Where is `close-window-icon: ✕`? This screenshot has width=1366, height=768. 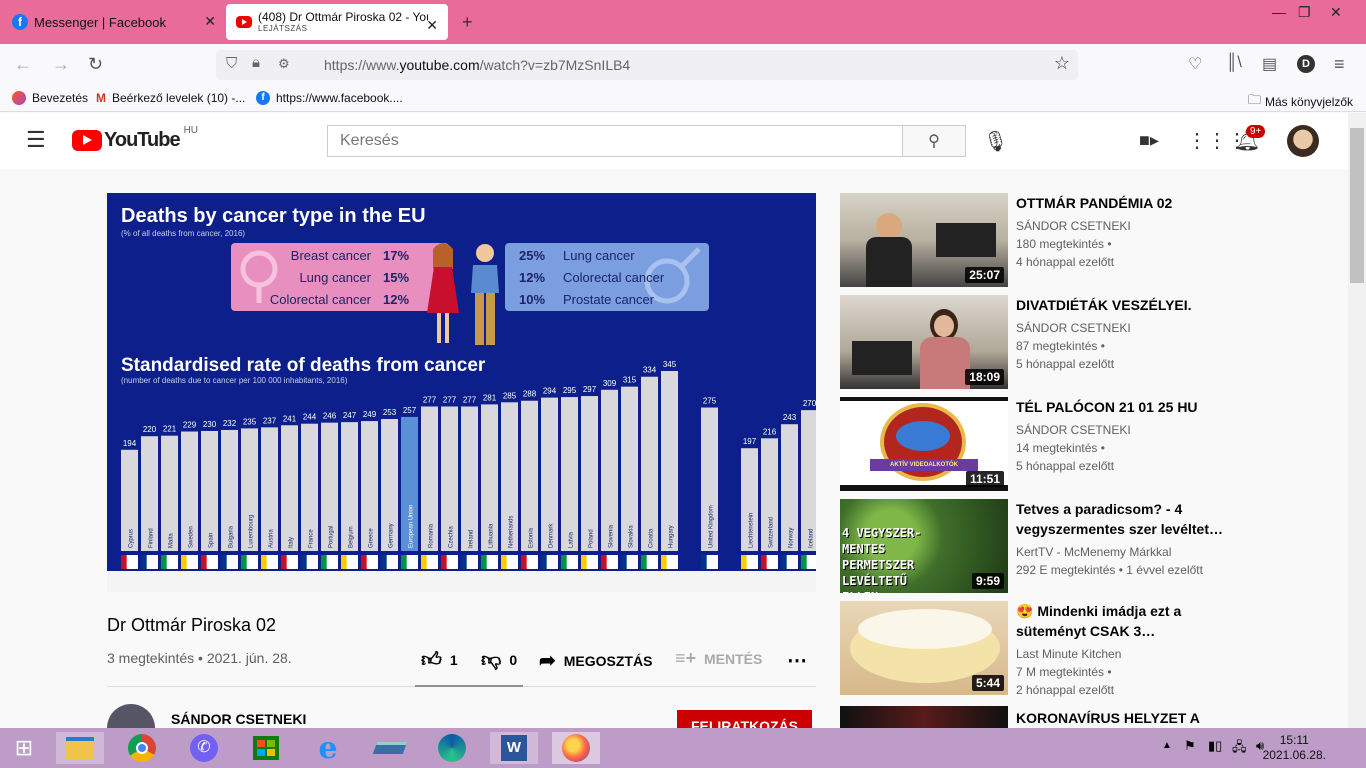
close-window-icon: ✕ is located at coordinates (1336, 12).